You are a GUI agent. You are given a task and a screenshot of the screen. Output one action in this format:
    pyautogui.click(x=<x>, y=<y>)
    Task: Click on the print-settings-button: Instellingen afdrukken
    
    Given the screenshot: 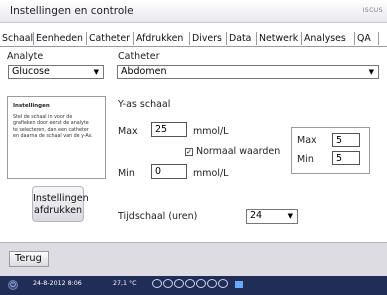 What is the action you would take?
    pyautogui.click(x=60, y=204)
    